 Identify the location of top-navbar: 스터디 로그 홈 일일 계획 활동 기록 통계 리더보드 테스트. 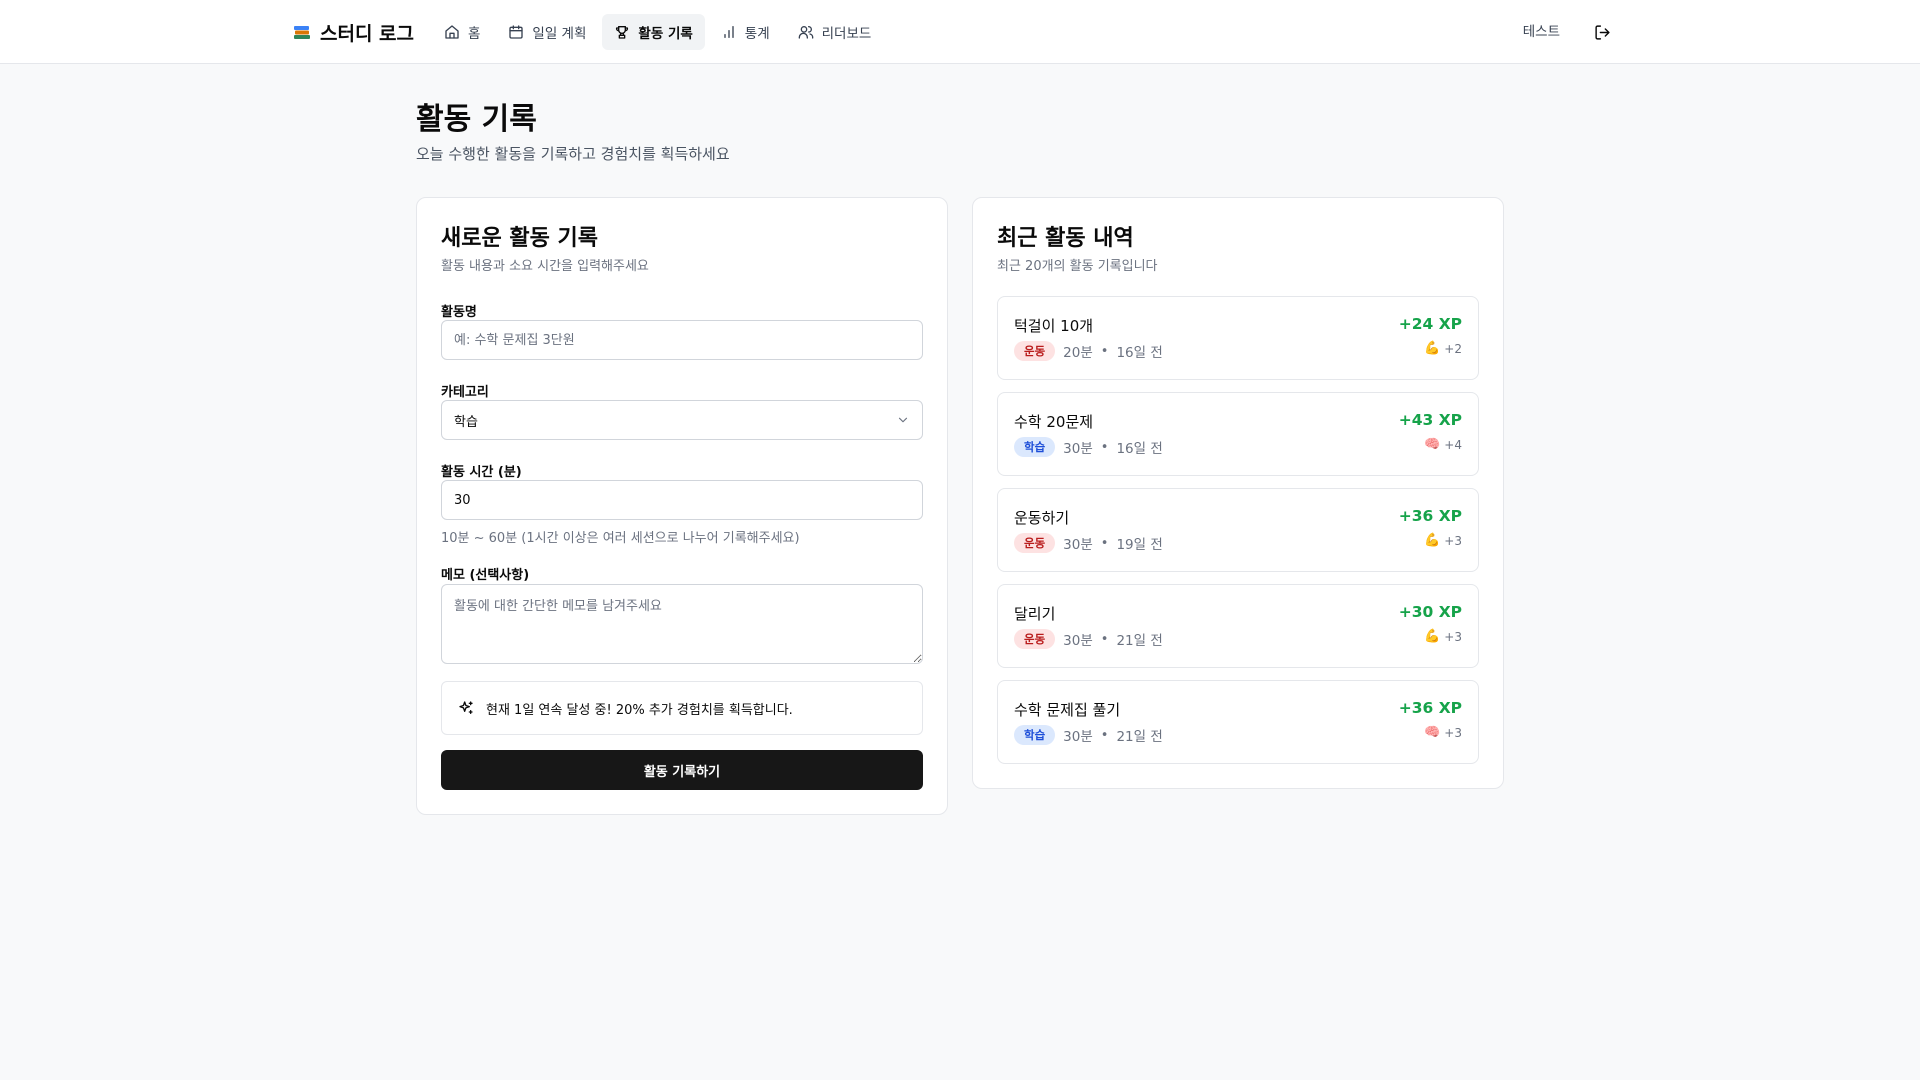
(960, 32).